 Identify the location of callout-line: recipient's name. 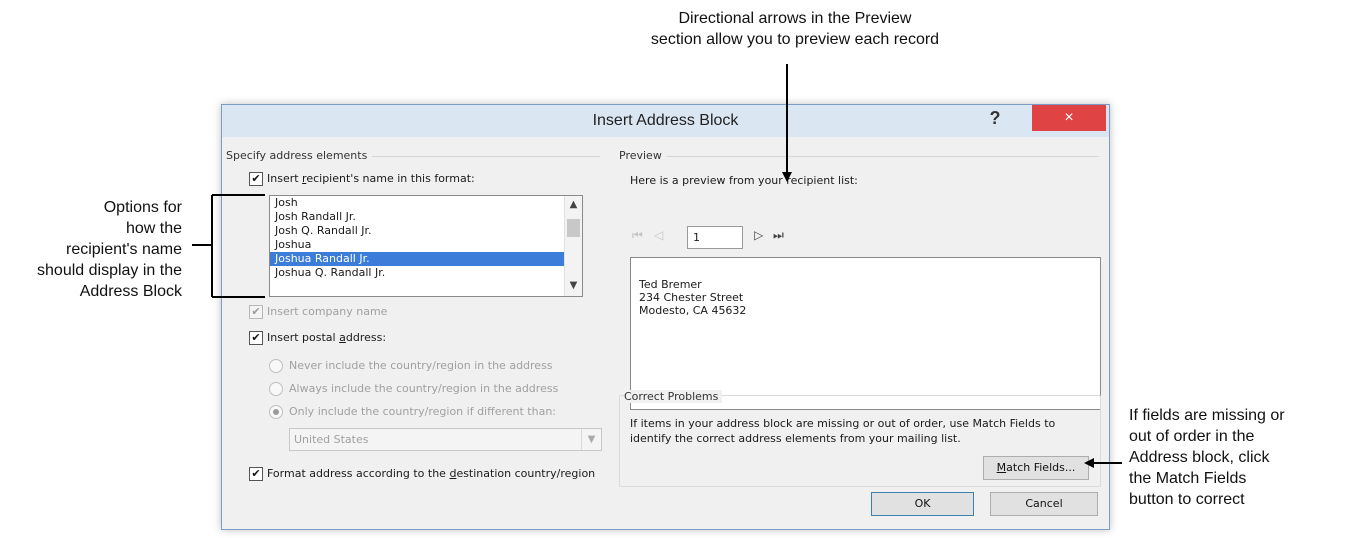
(124, 249).